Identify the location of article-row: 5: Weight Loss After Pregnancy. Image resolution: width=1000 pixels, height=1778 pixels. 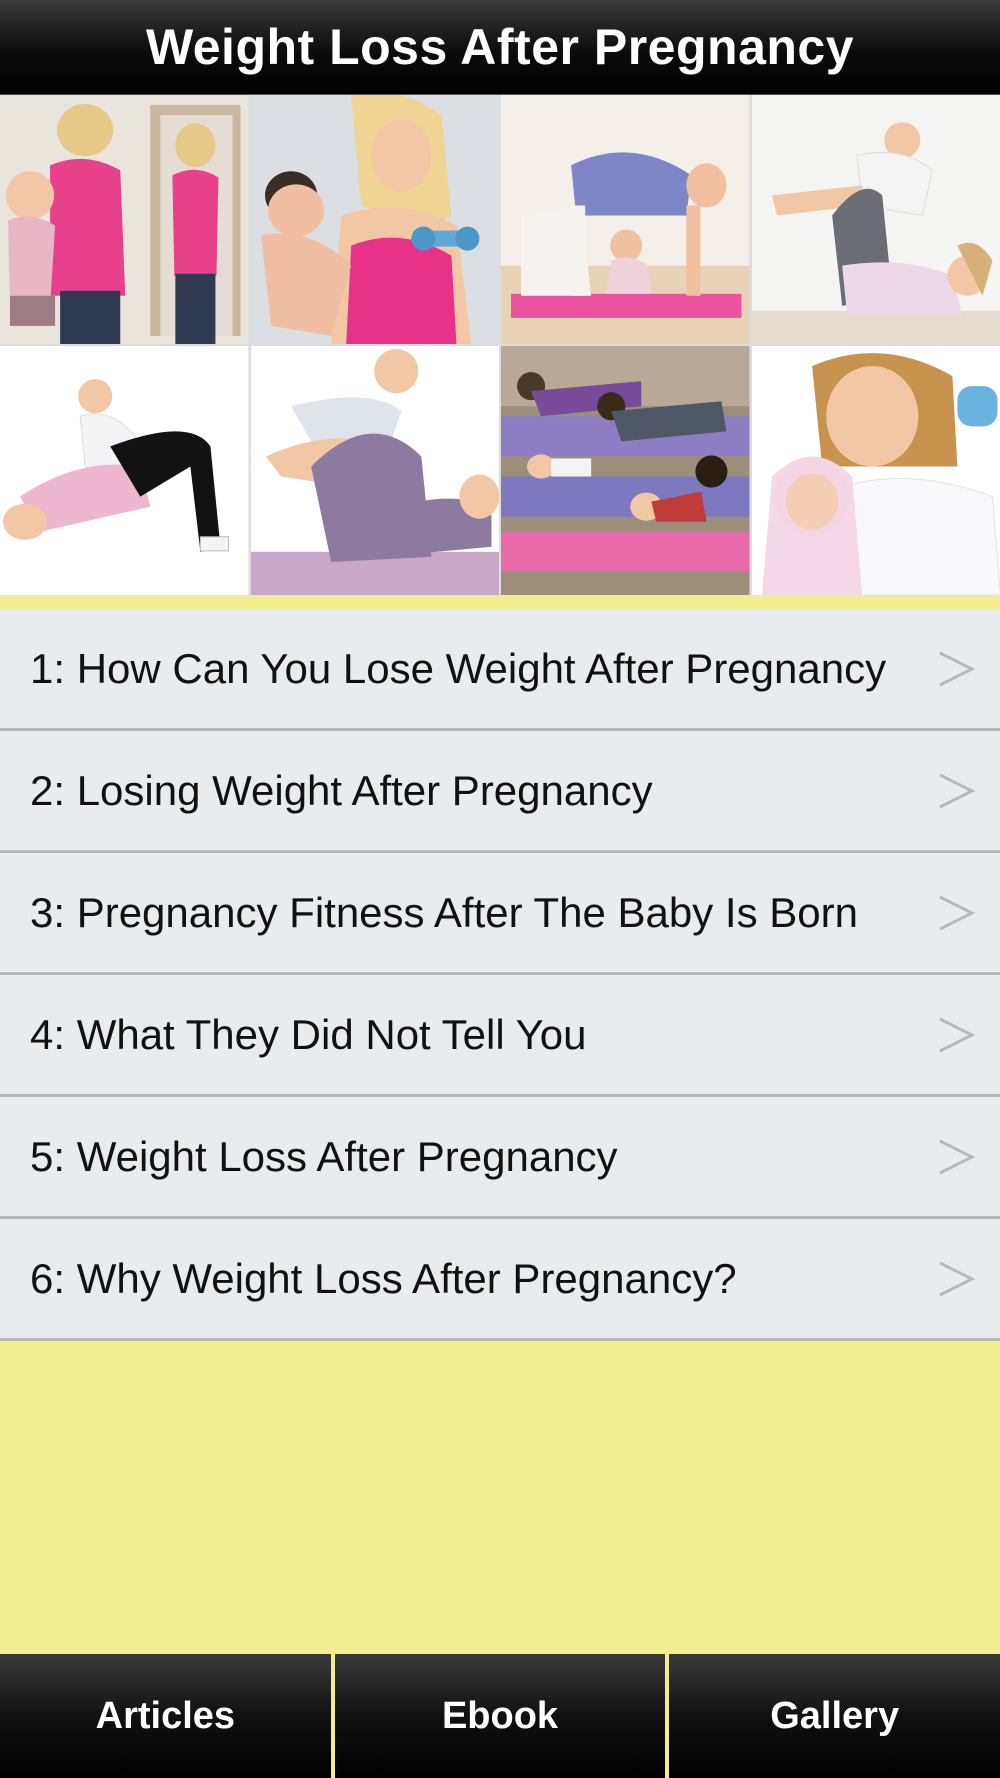
(500, 1158).